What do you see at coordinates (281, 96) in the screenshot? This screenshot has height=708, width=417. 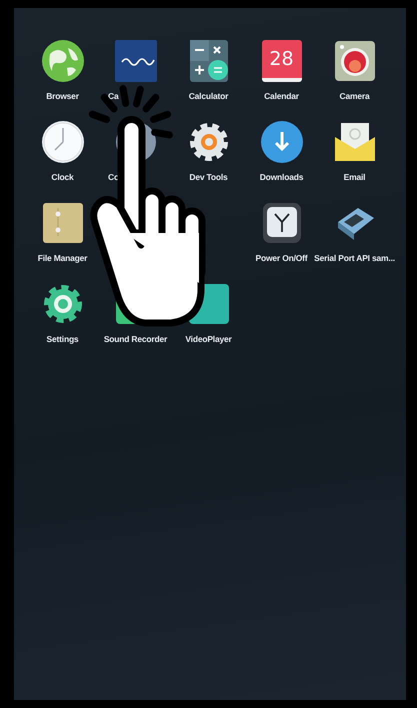 I see `app-label: Calendar` at bounding box center [281, 96].